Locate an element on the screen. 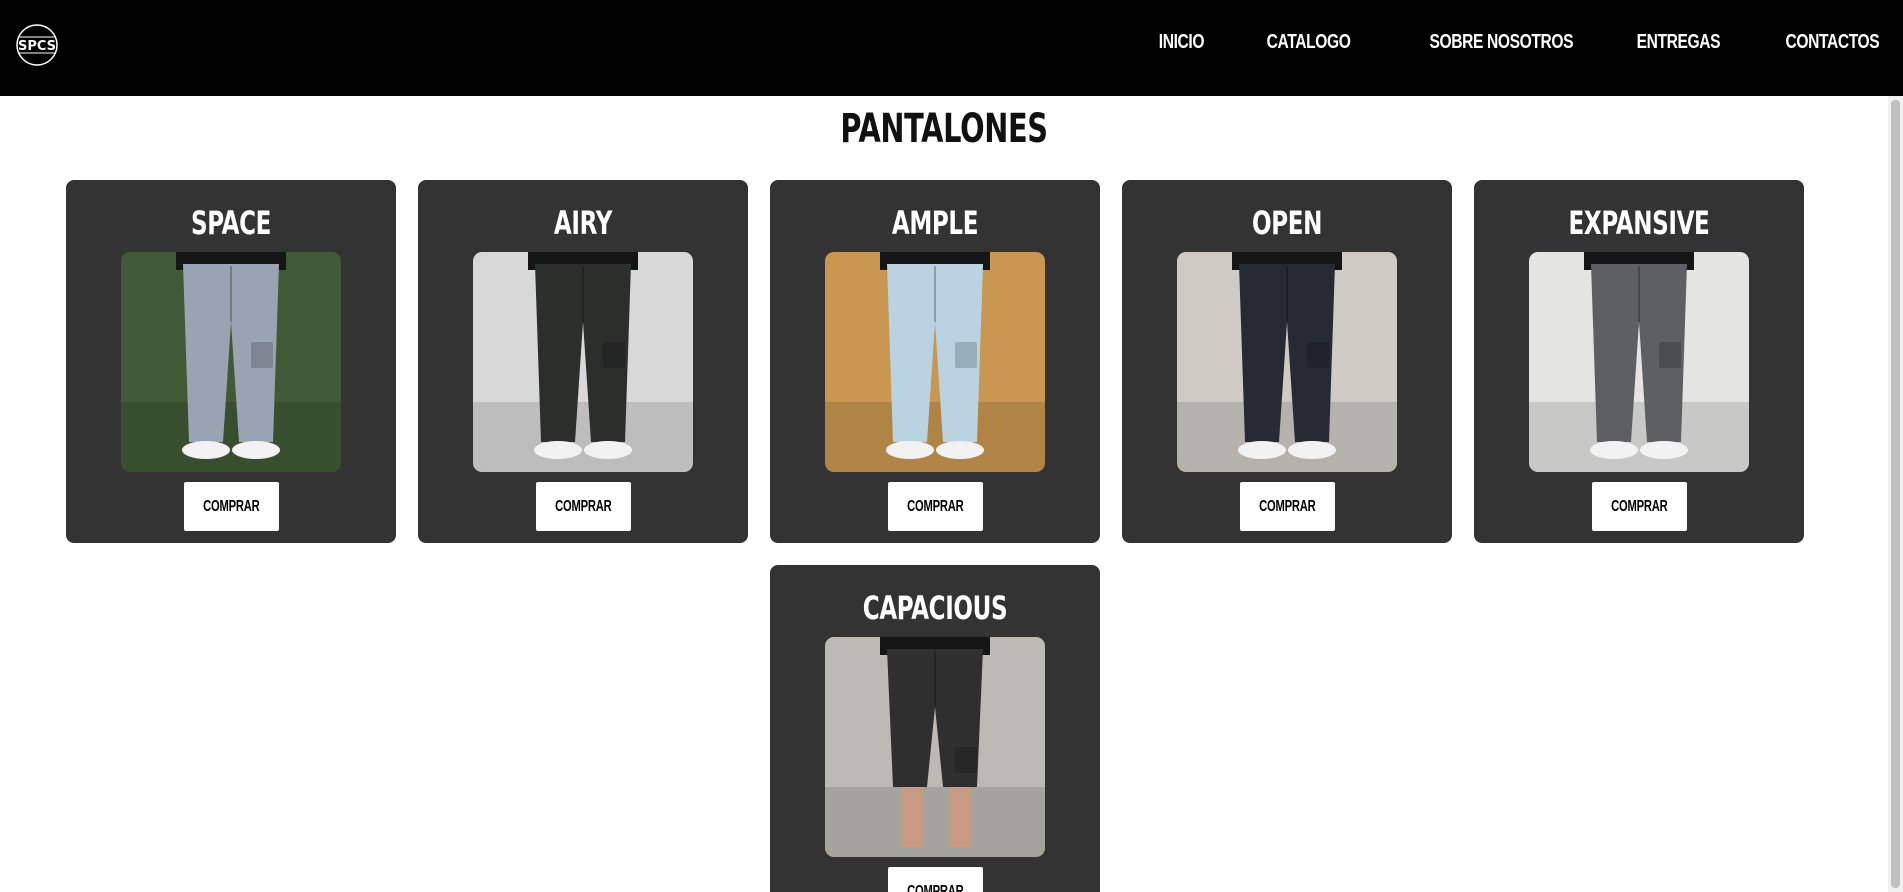  product-card: CAPACIOUS COMPRAR is located at coordinates (935, 728).